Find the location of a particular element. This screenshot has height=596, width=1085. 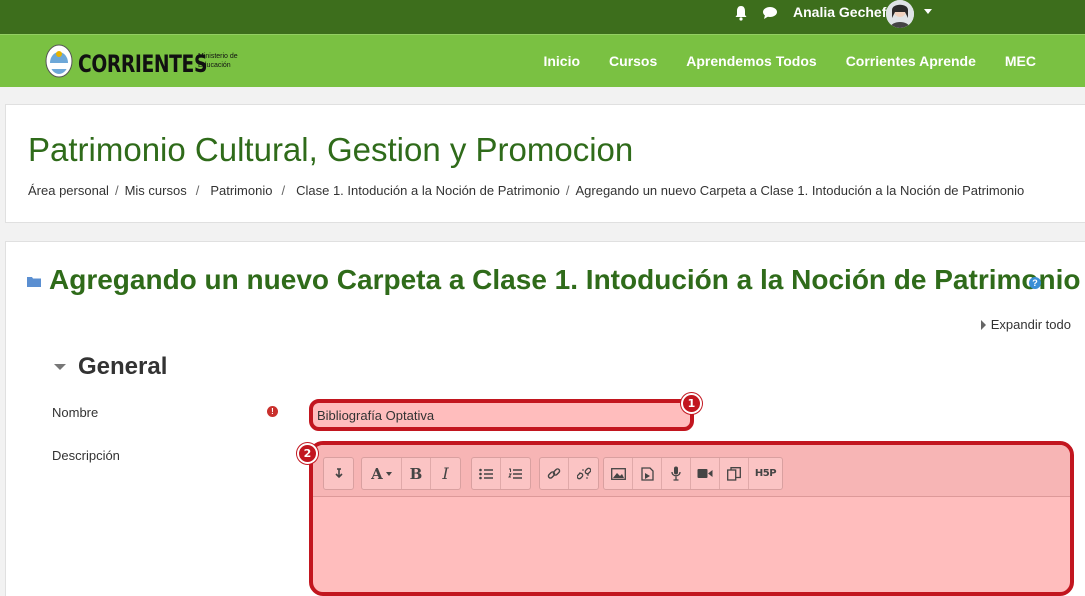

expand-all-link: Expandir todo is located at coordinates (1025, 324).